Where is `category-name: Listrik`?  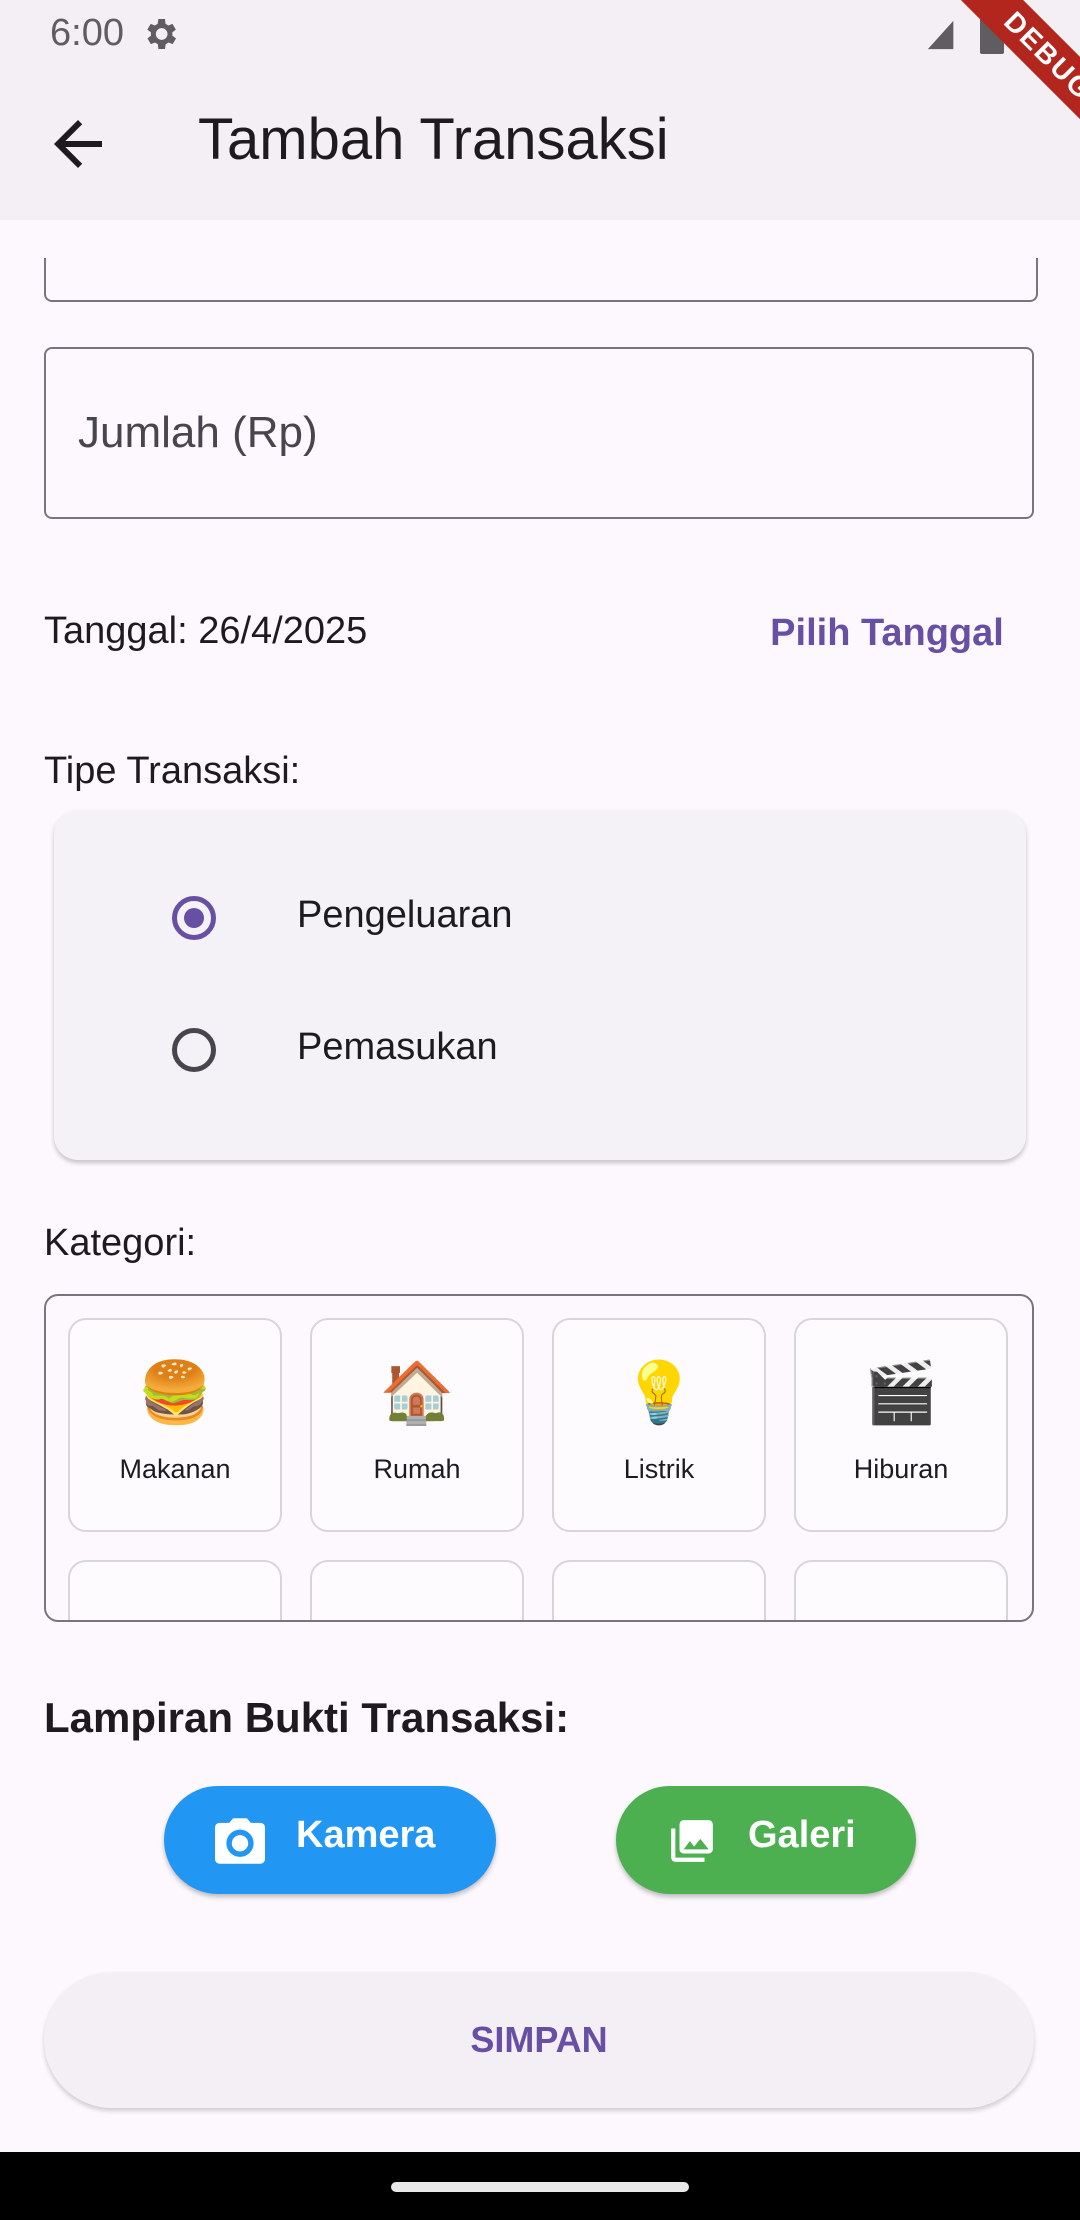 category-name: Listrik is located at coordinates (659, 1469).